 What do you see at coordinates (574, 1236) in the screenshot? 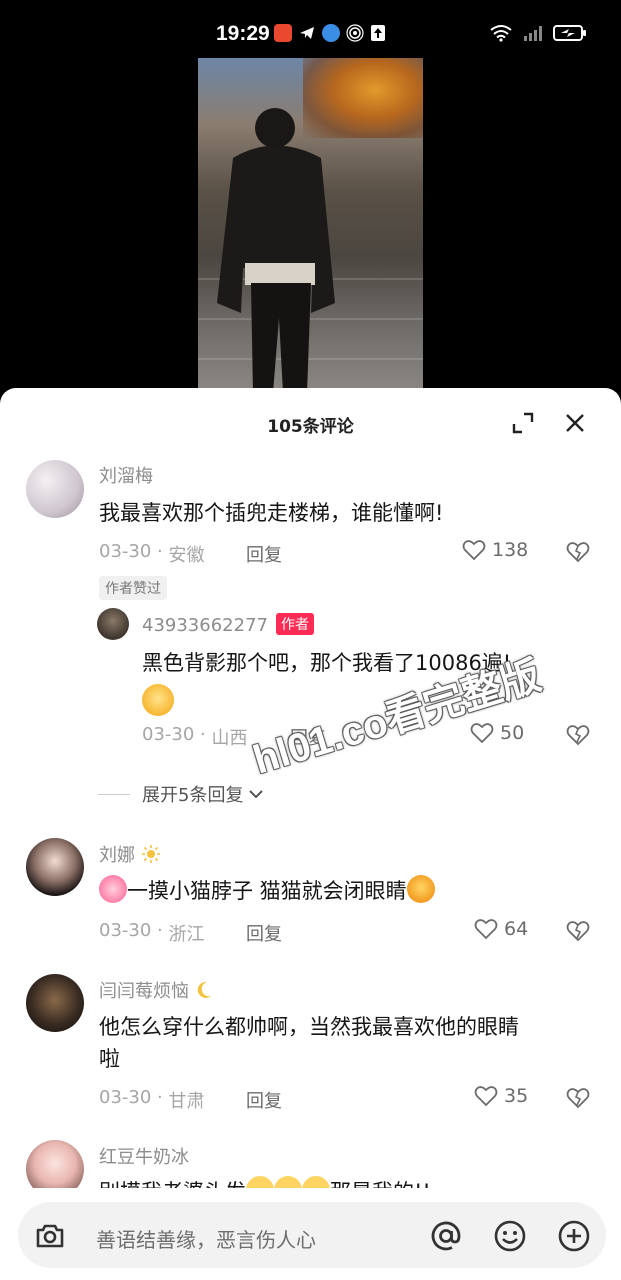
I see `add-icon` at bounding box center [574, 1236].